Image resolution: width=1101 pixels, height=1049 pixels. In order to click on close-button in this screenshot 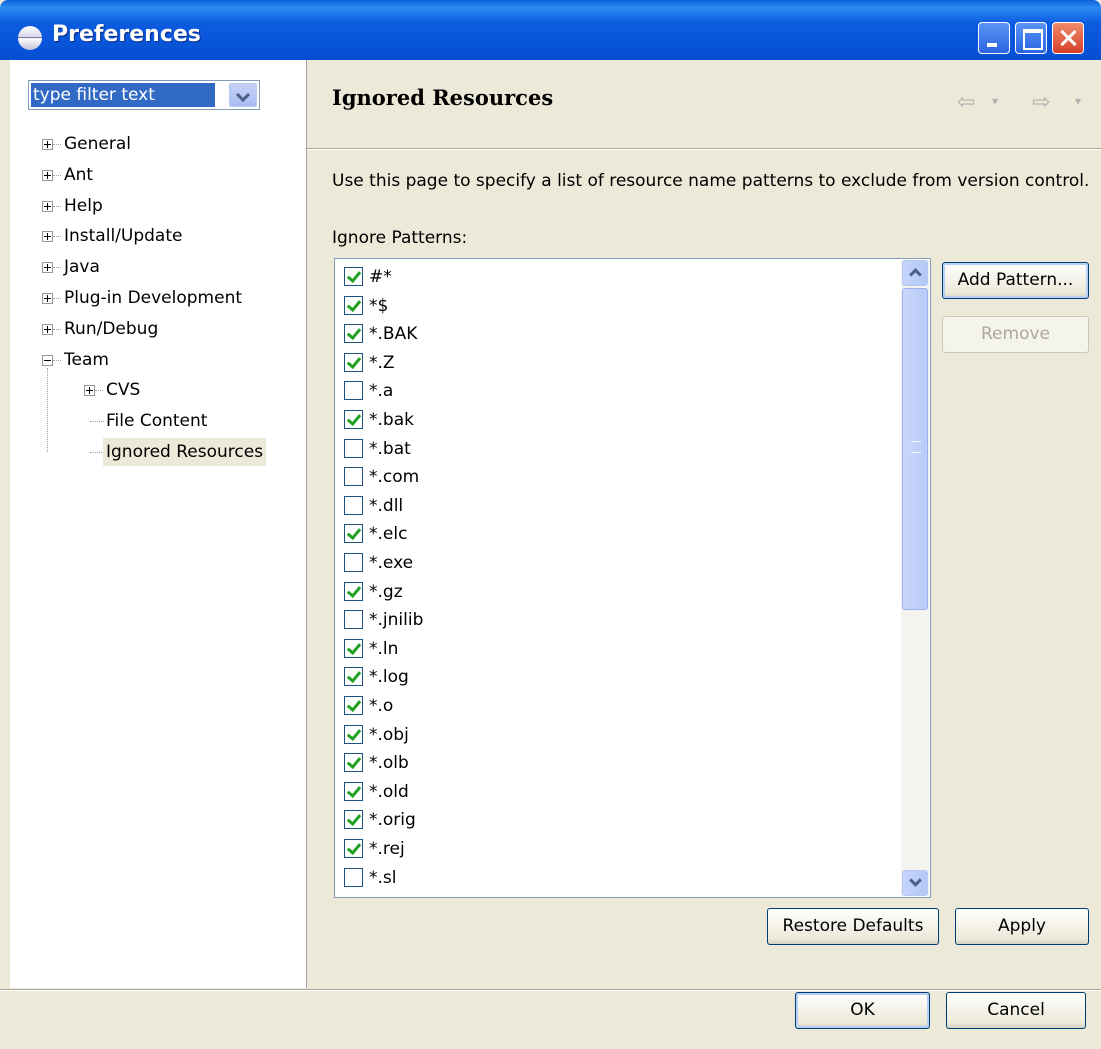, I will do `click(1068, 38)`.